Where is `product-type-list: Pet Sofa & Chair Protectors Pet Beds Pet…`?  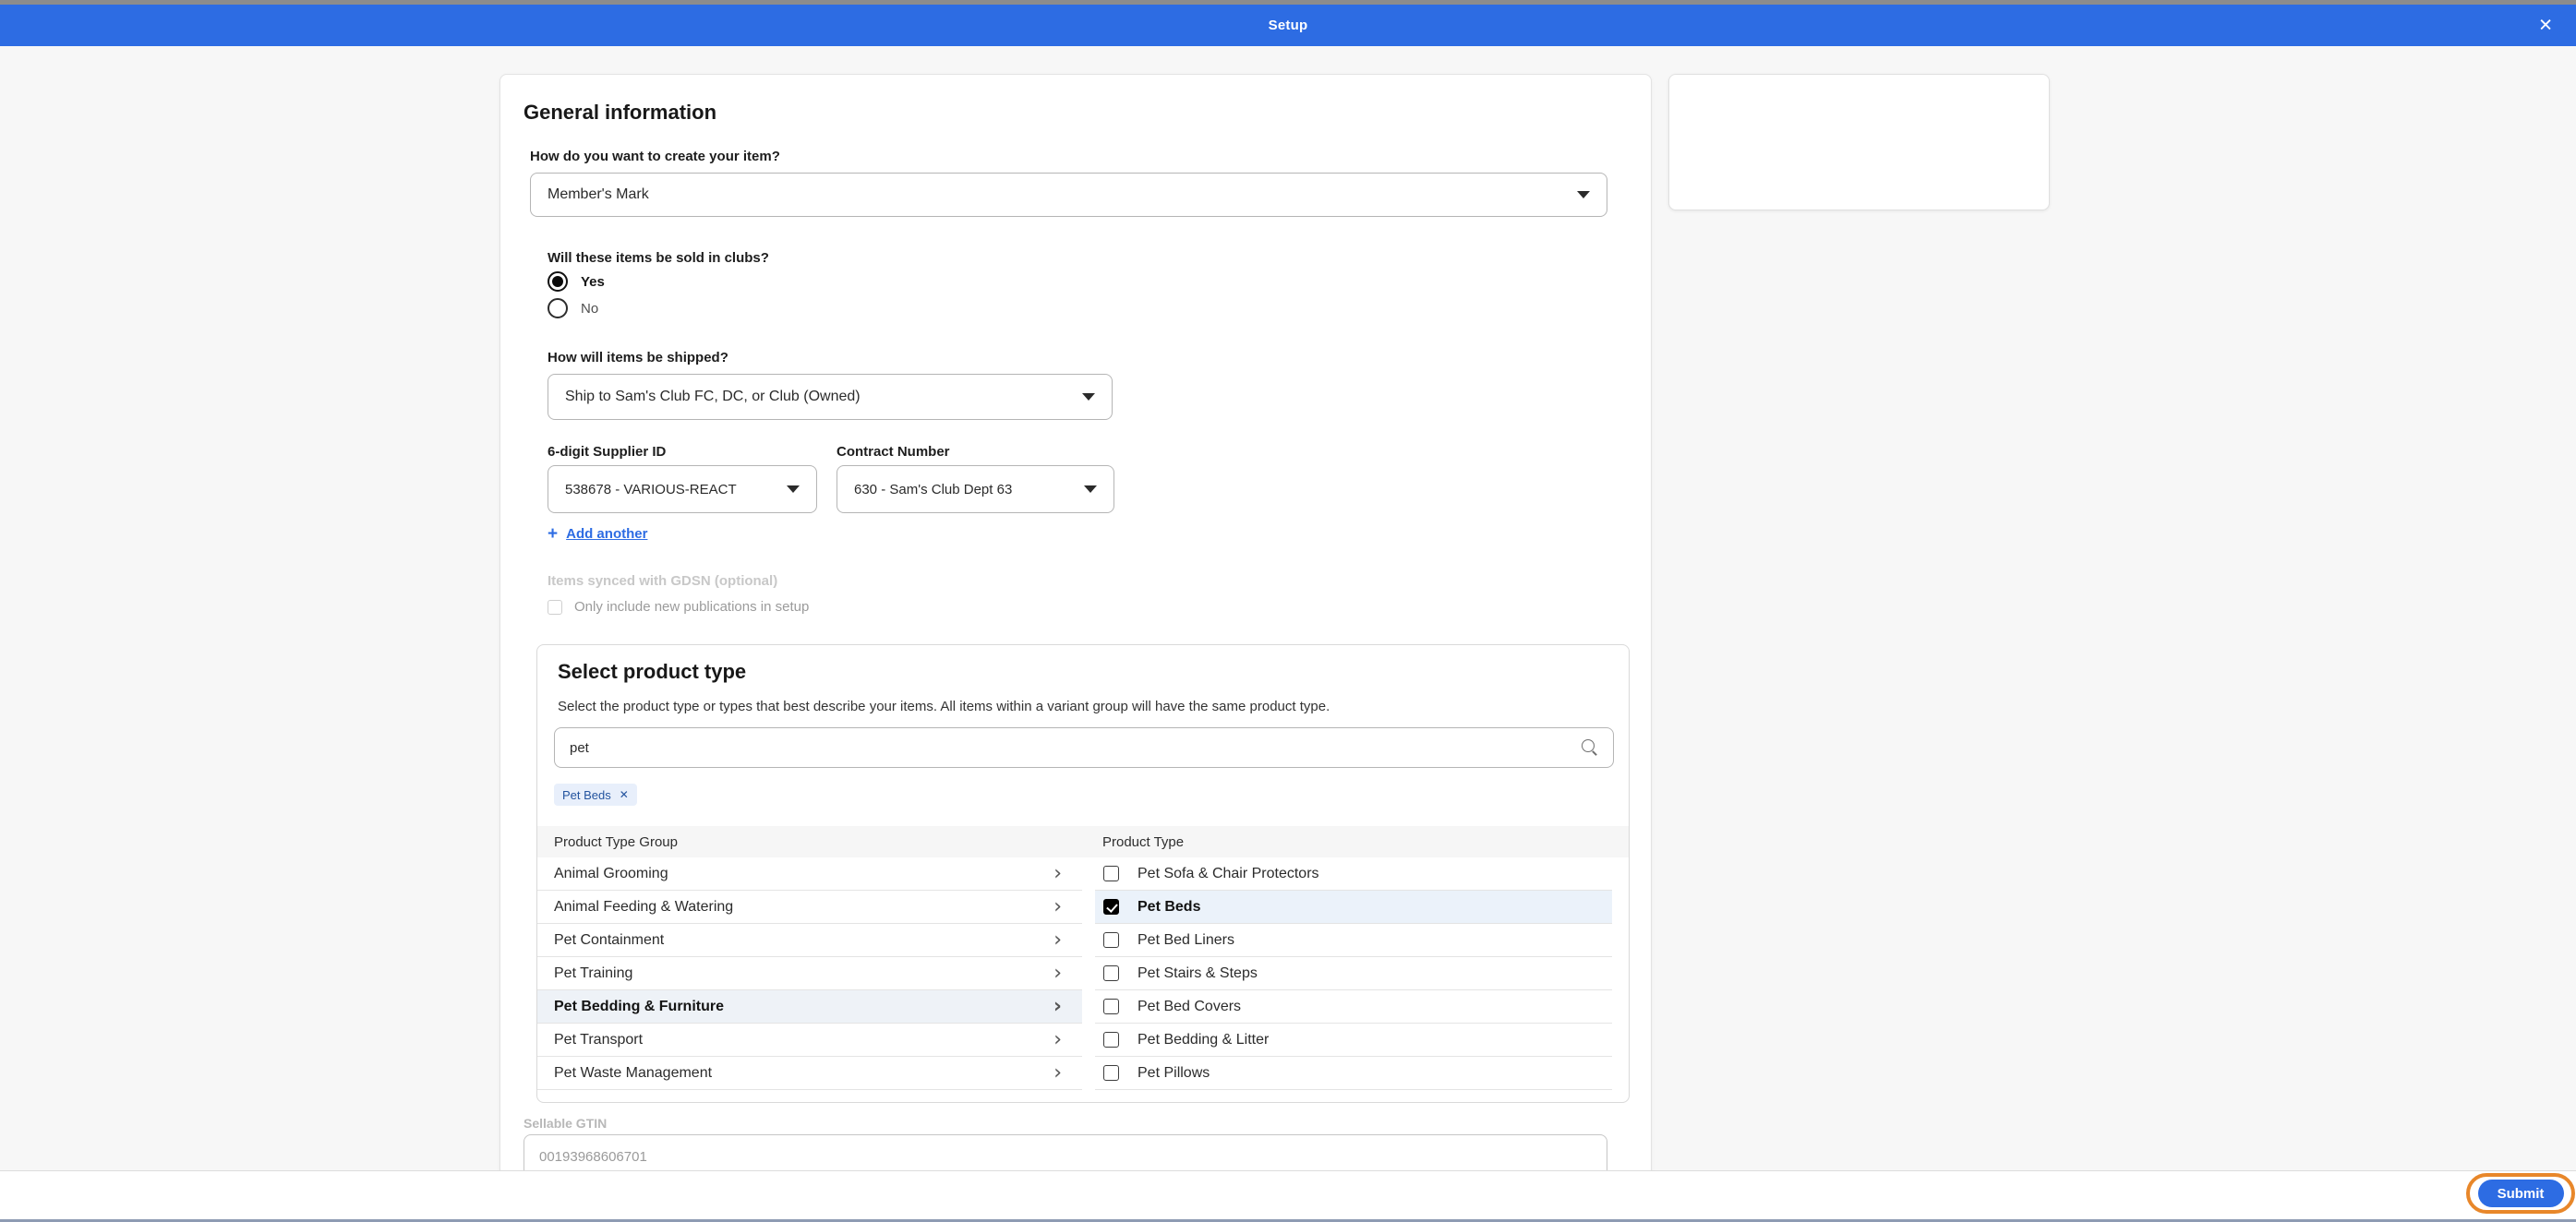 product-type-list: Pet Sofa & Chair Protectors Pet Beds Pet… is located at coordinates (1353, 973).